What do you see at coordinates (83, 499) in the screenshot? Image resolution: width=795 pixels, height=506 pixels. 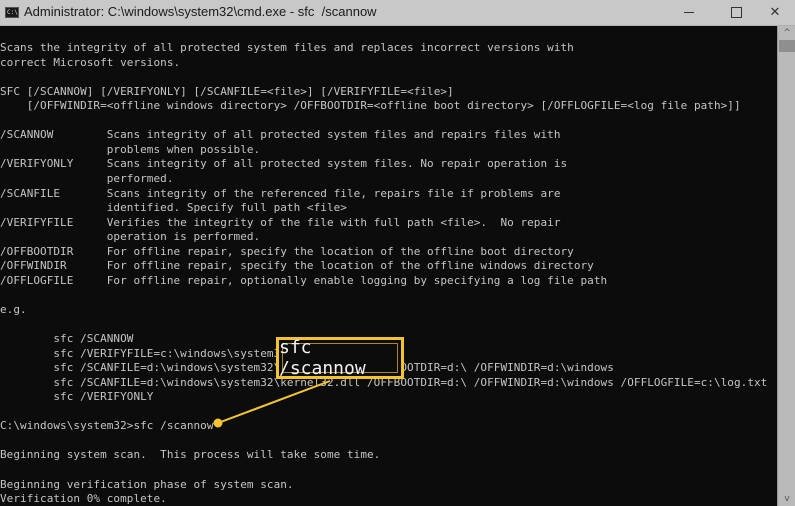 I see `console-line: Verification 0% complete.` at bounding box center [83, 499].